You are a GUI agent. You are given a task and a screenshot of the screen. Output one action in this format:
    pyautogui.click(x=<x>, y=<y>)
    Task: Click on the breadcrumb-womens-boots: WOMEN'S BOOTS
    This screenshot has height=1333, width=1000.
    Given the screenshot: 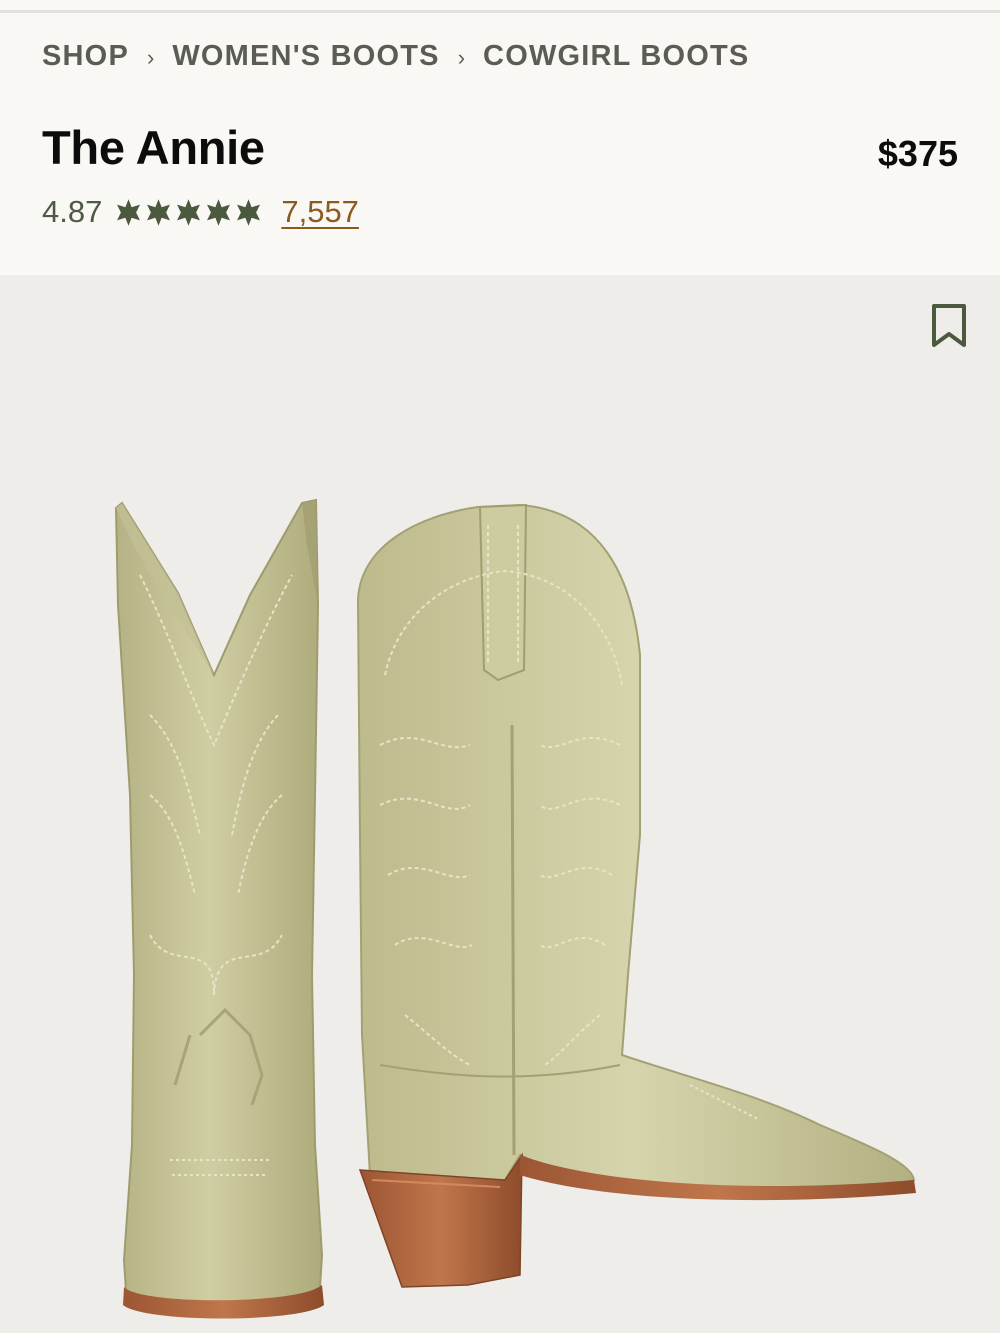 What is the action you would take?
    pyautogui.click(x=305, y=56)
    